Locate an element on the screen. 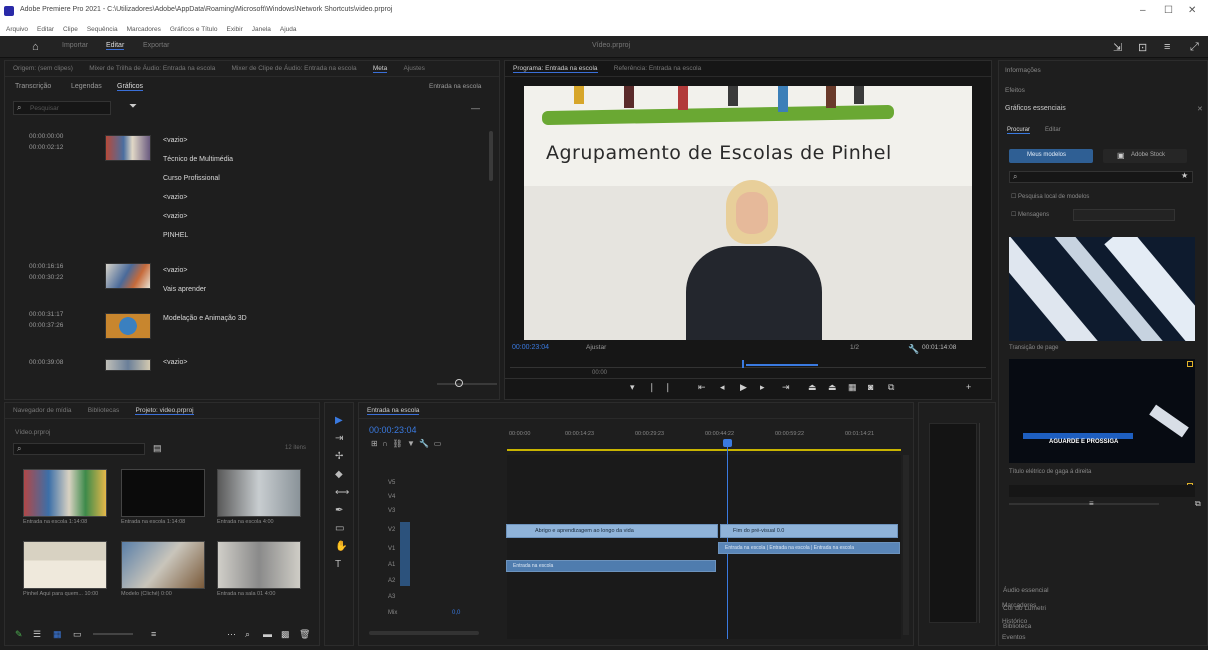 The width and height of the screenshot is (1208, 650). subtab-transcription: Transcrição is located at coordinates (33, 86).